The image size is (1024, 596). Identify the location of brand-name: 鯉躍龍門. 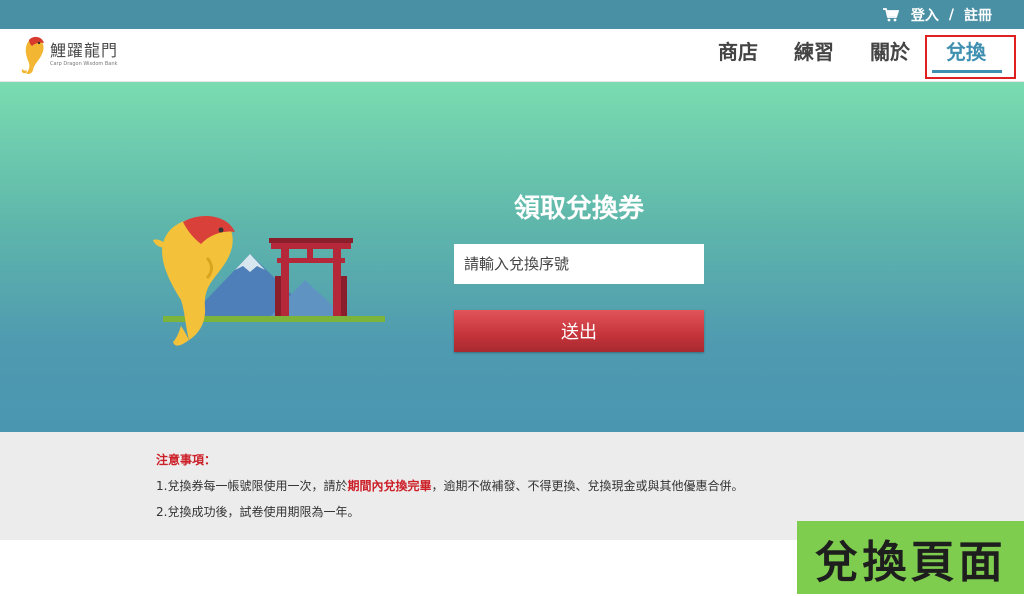
(84, 50).